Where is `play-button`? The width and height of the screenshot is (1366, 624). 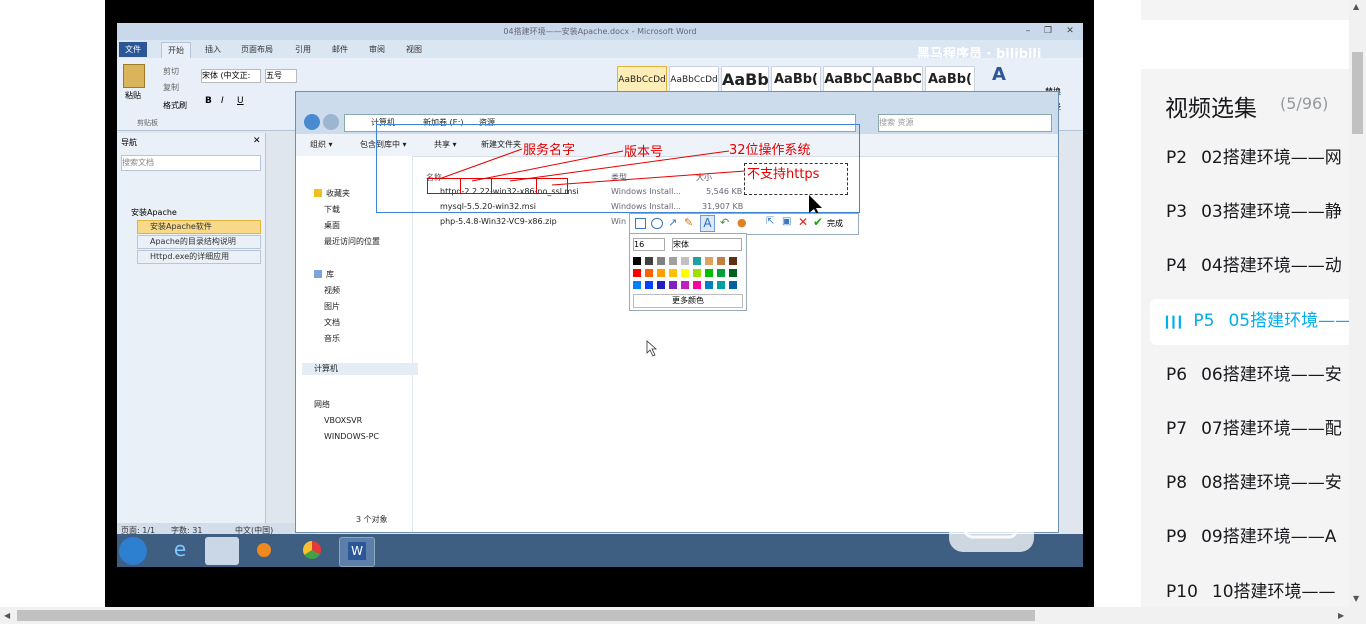
play-button is located at coordinates (991, 514).